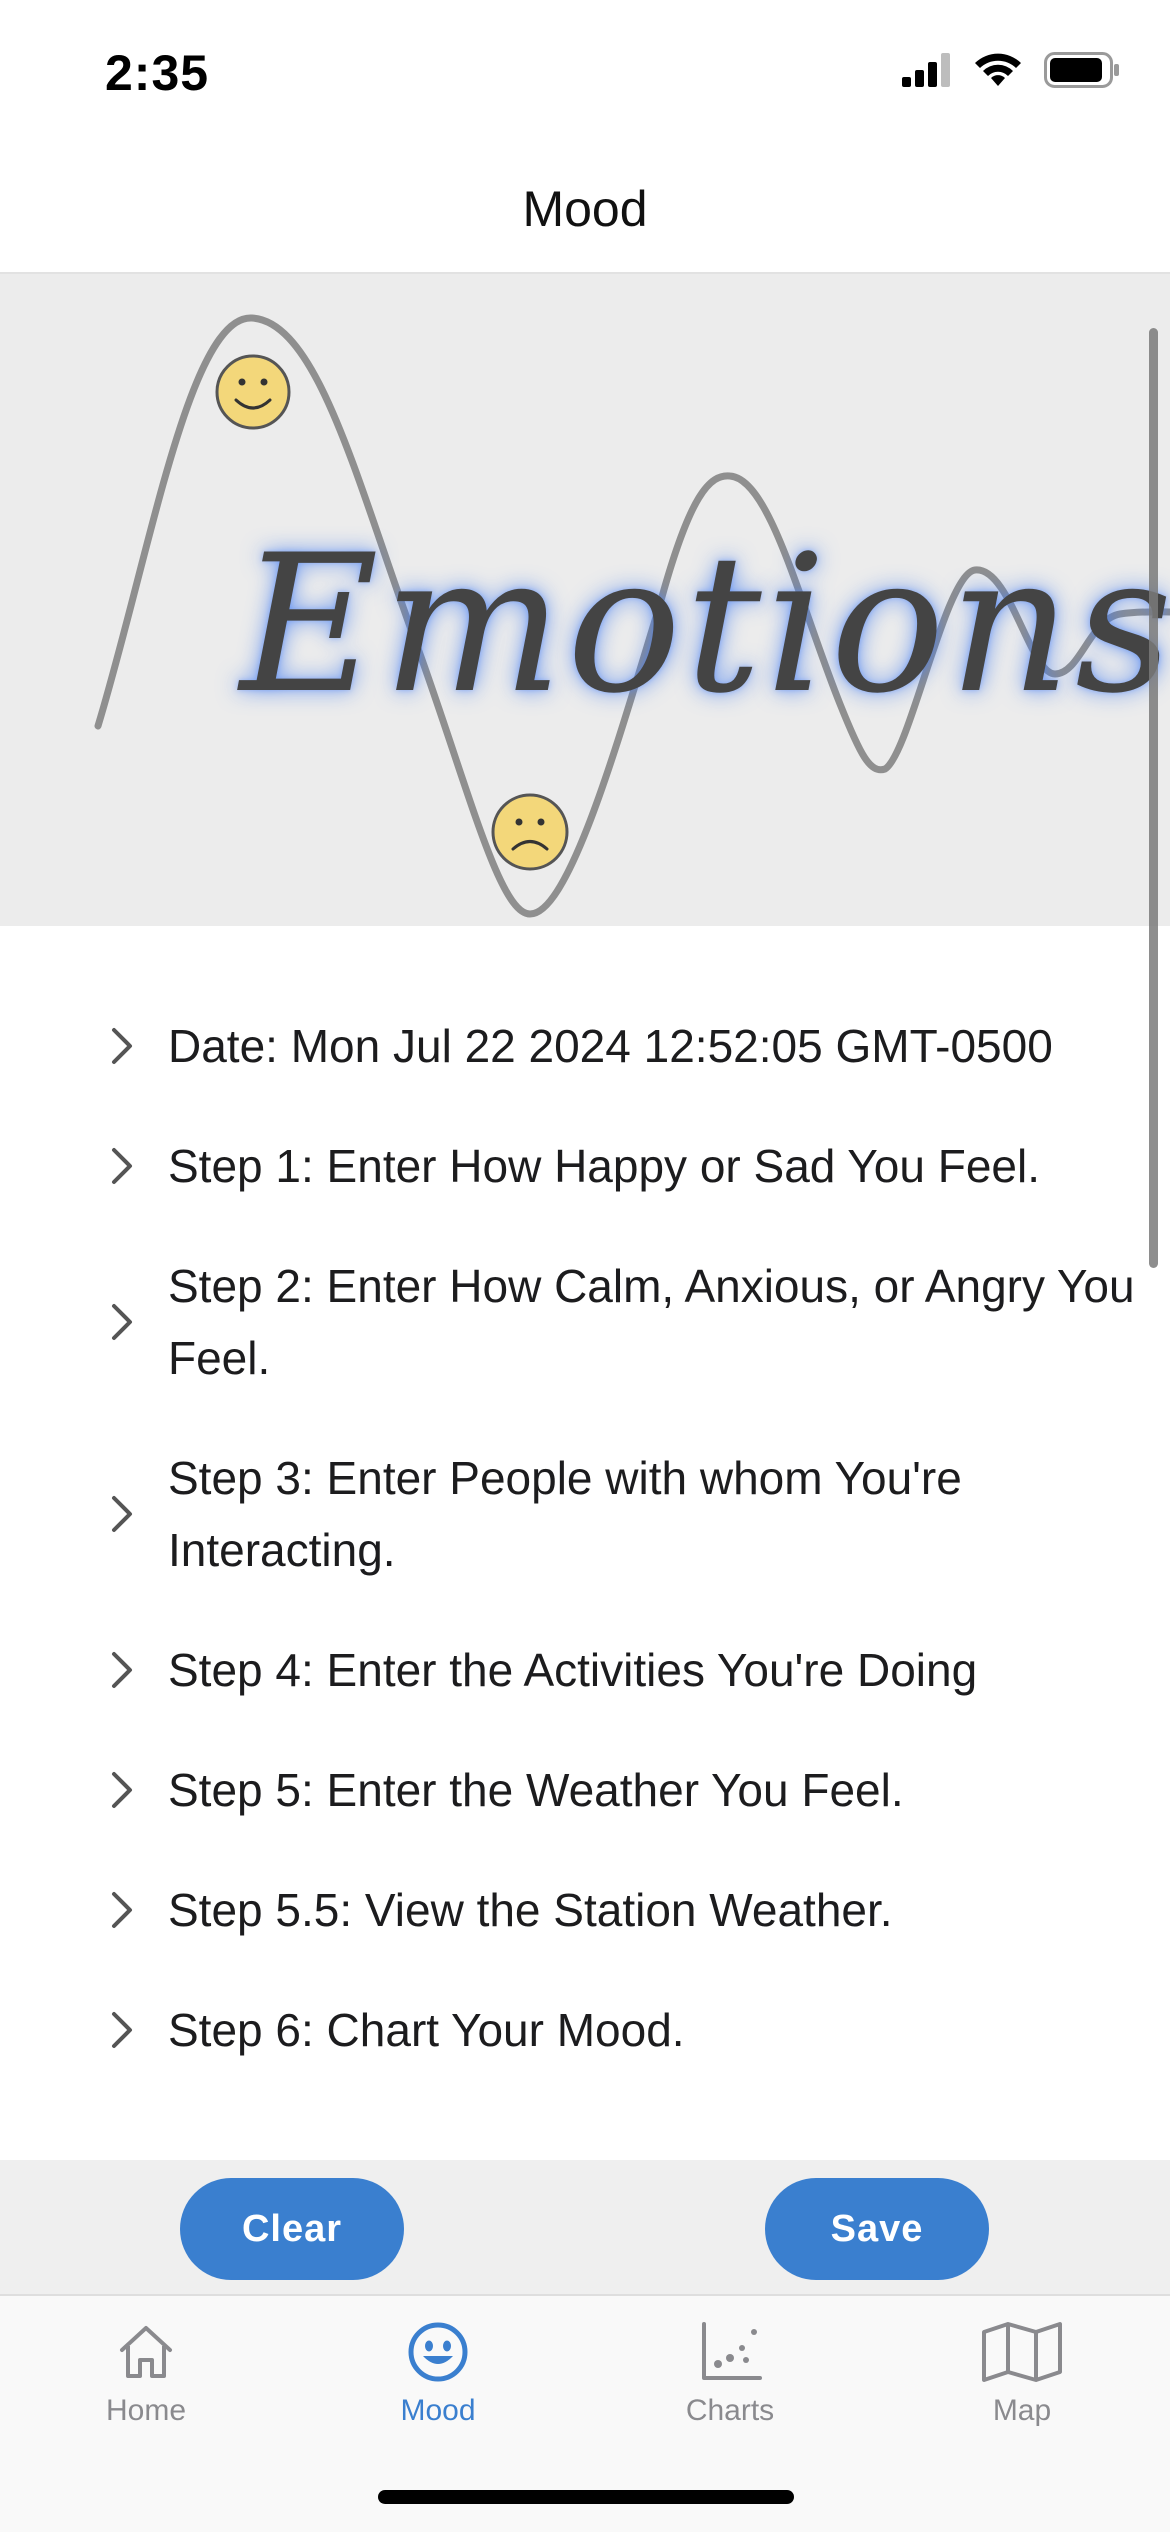  What do you see at coordinates (998, 69) in the screenshot?
I see `wifi-icon` at bounding box center [998, 69].